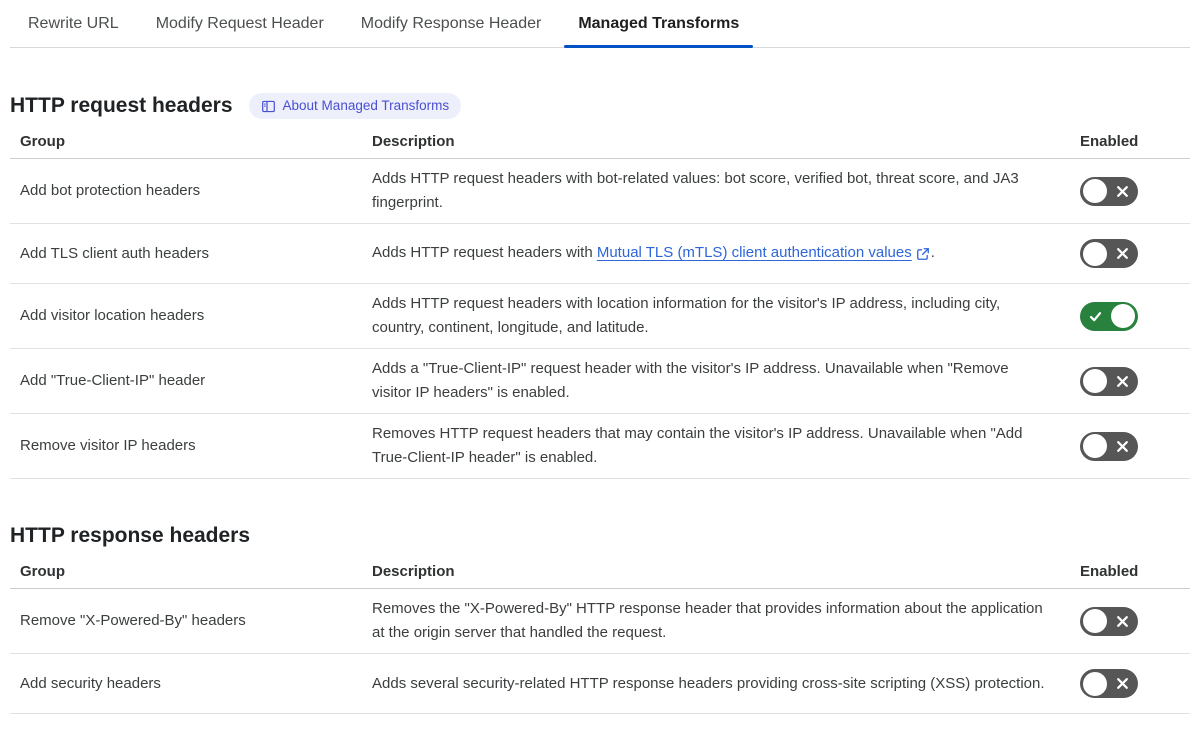  I want to click on tab-managed-transforms: Managed Transforms, so click(659, 24).